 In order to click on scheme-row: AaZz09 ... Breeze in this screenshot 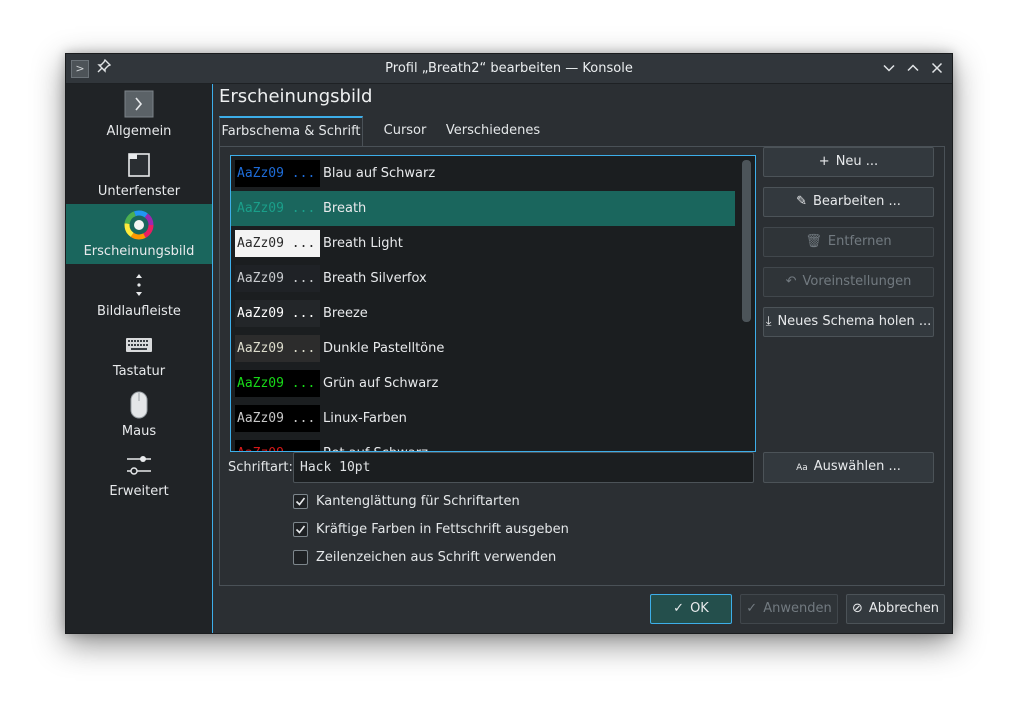, I will do `click(483, 313)`.